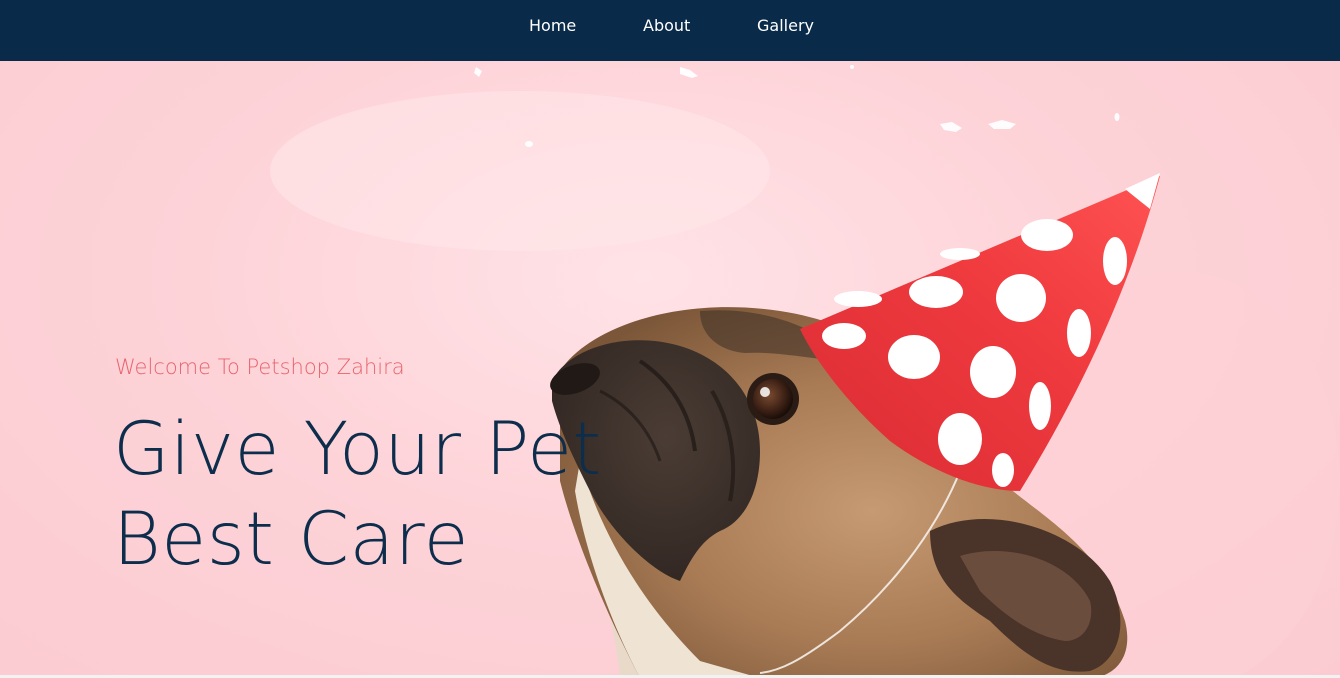 The height and width of the screenshot is (678, 1340). Describe the element at coordinates (291, 539) in the screenshot. I see `hero-headline-line-2: Best Care` at that location.